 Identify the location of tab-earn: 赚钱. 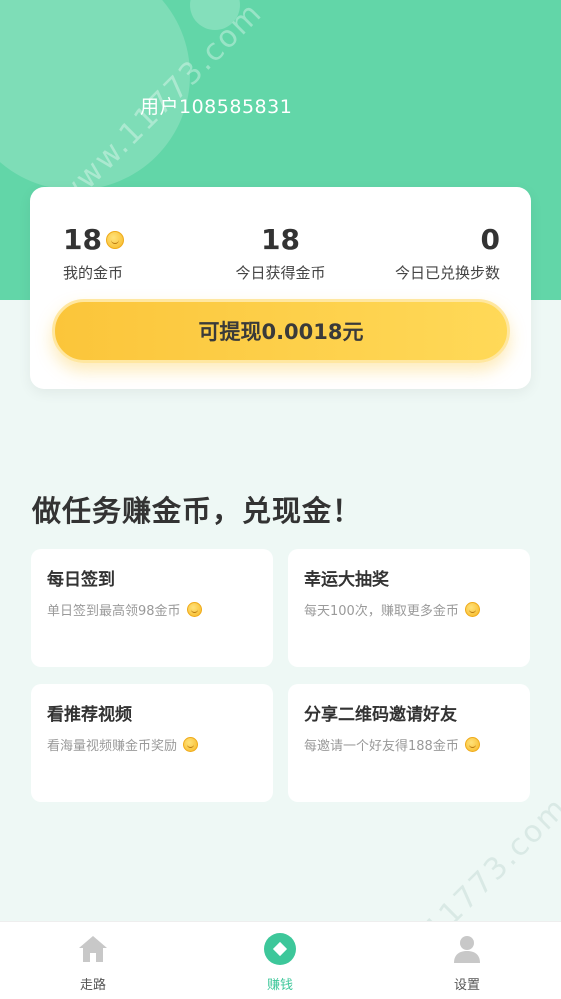
(280, 962).